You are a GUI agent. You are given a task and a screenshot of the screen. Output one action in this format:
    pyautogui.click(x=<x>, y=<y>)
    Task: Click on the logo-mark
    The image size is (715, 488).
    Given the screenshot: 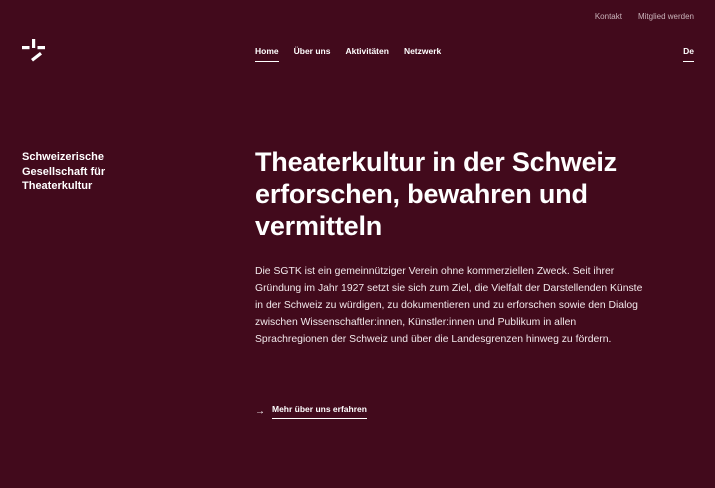 What is the action you would take?
    pyautogui.click(x=33, y=50)
    